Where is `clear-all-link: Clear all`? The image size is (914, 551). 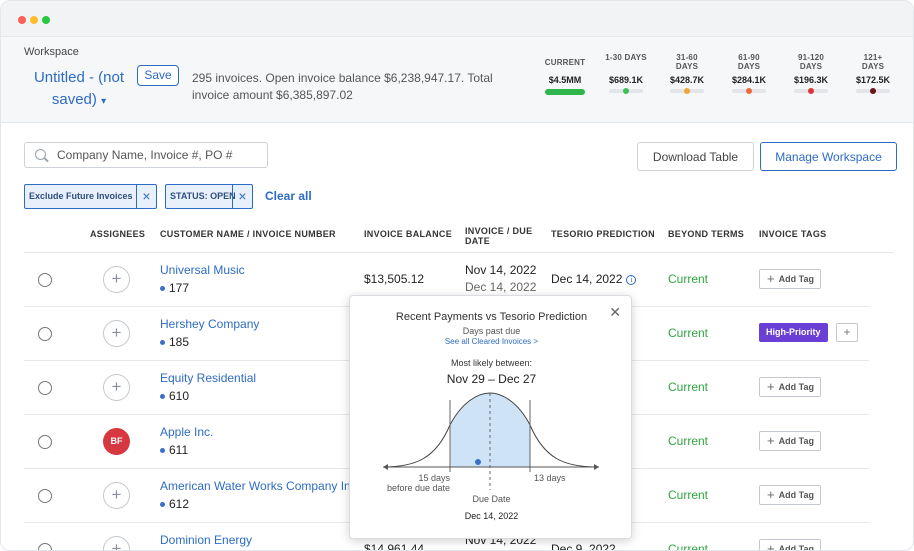
clear-all-link: Clear all is located at coordinates (288, 196).